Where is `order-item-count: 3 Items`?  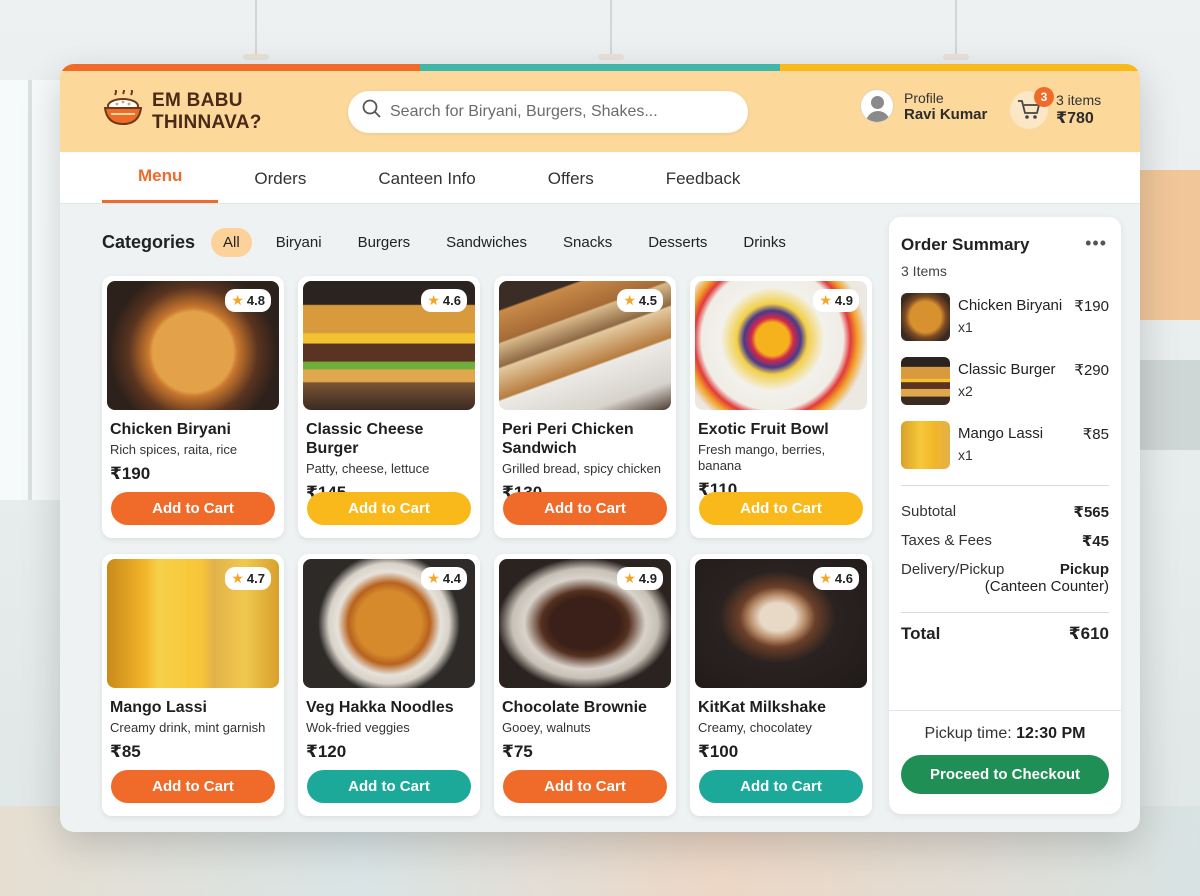
order-item-count: 3 Items is located at coordinates (924, 271).